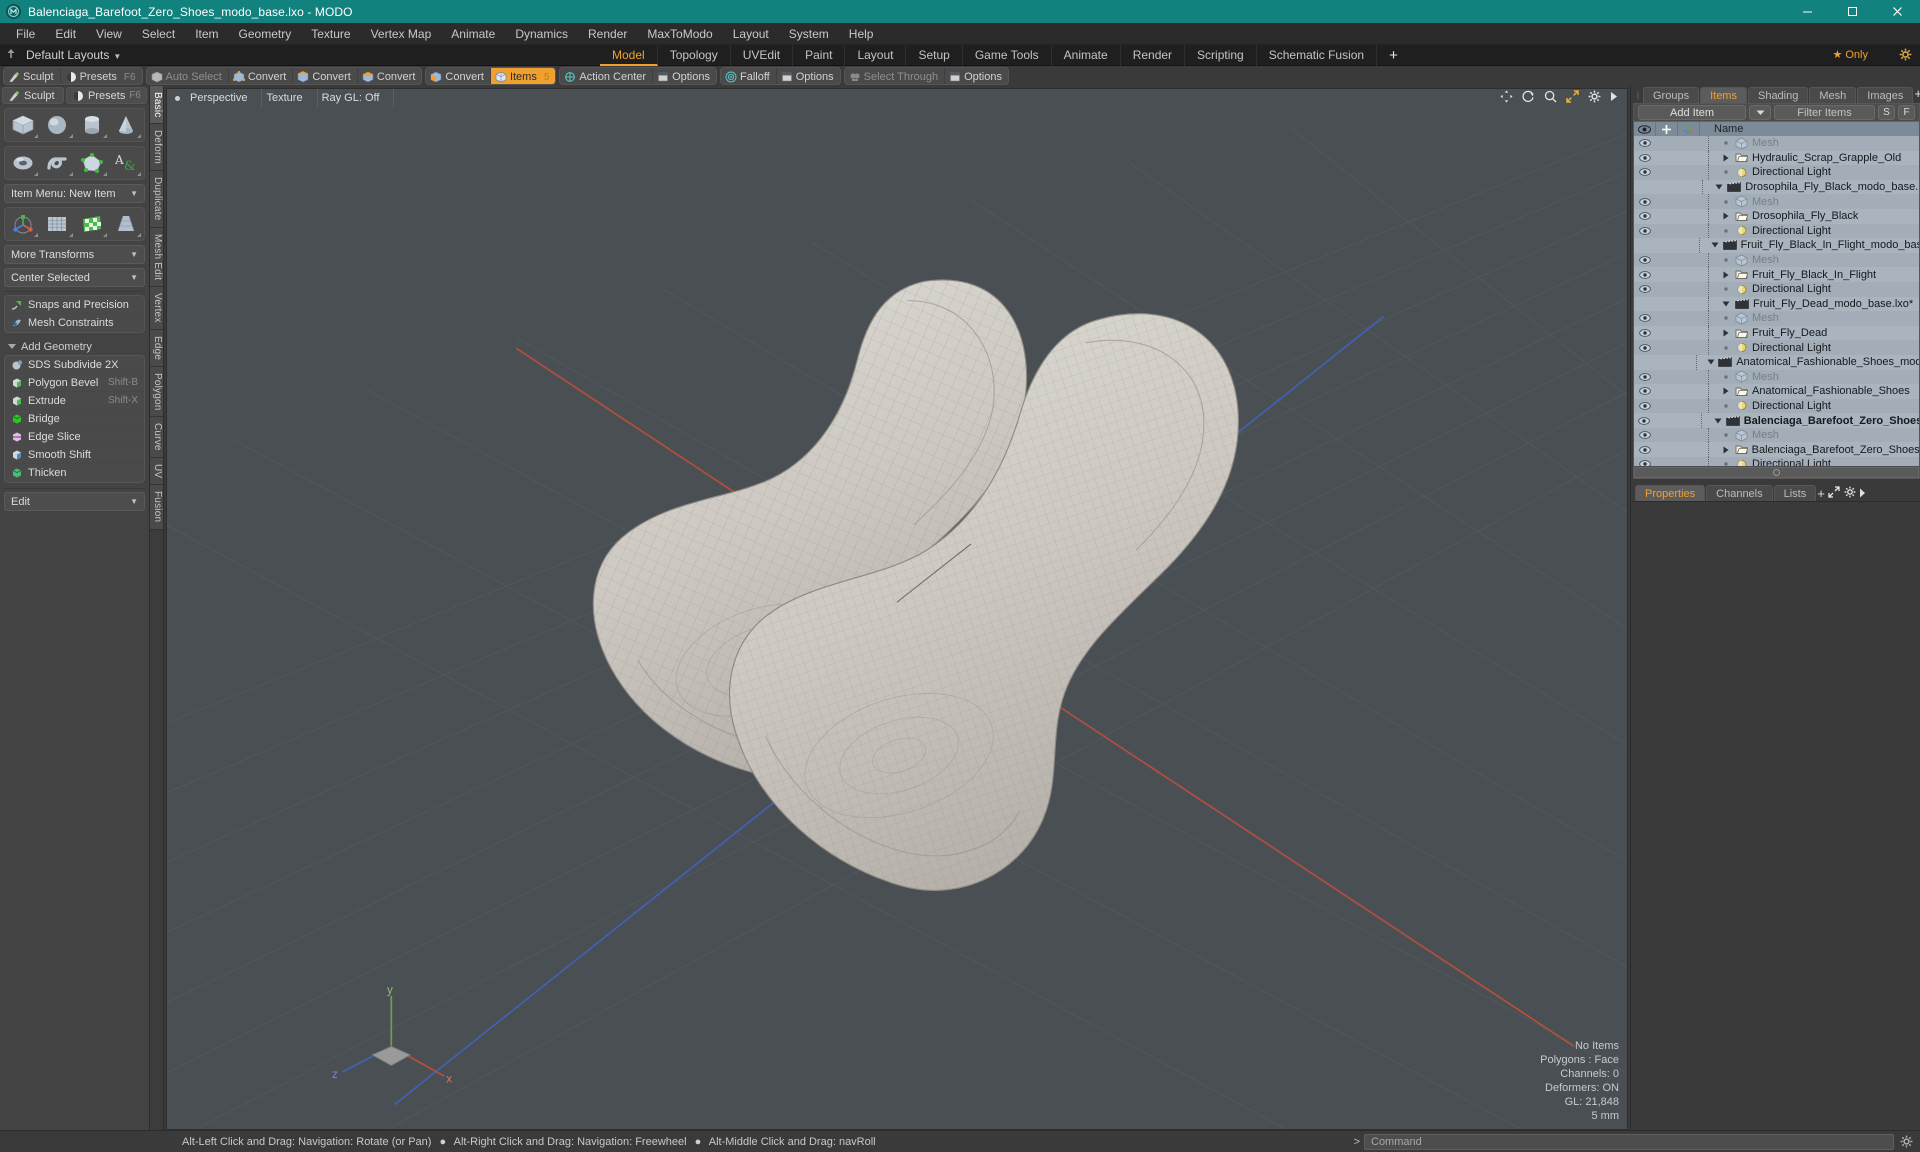 The height and width of the screenshot is (1152, 1920). I want to click on default-layouts-dropdown: Default Layouts ▼, so click(71, 55).